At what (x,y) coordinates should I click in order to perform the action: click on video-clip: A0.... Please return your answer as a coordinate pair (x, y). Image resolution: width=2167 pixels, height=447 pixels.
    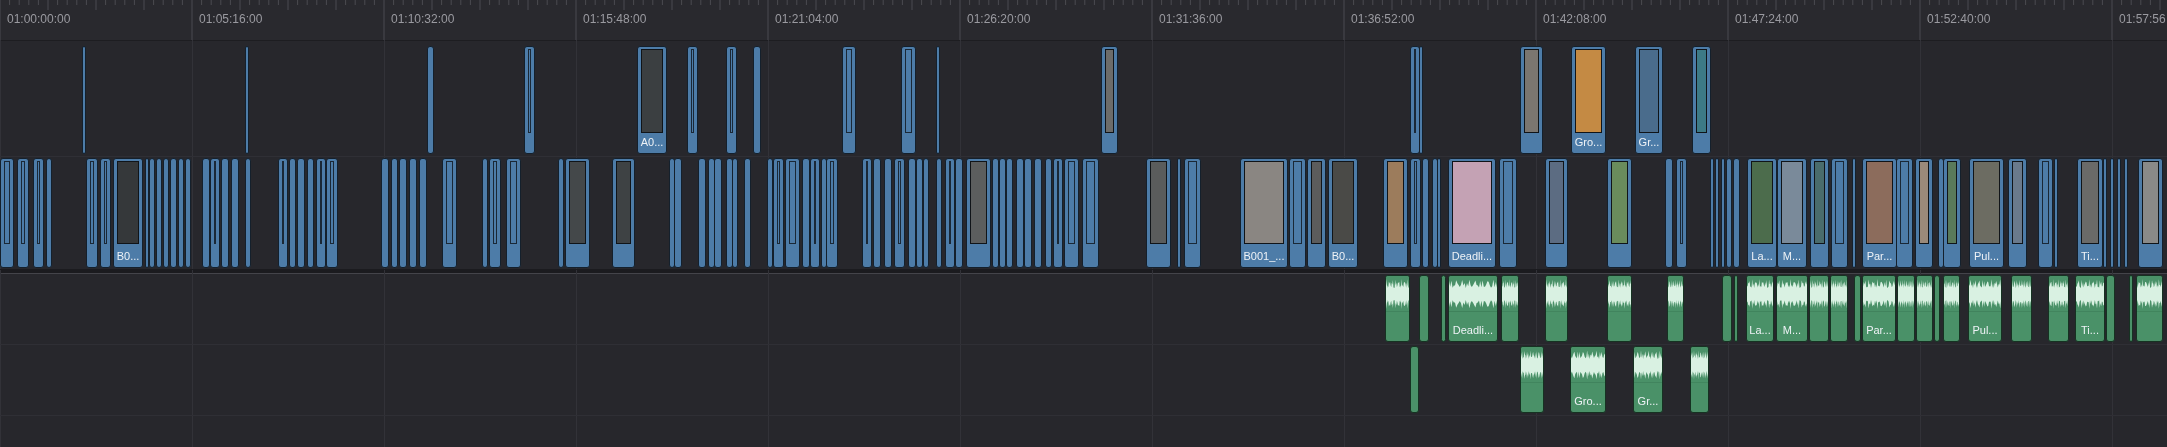
    Looking at the image, I should click on (652, 100).